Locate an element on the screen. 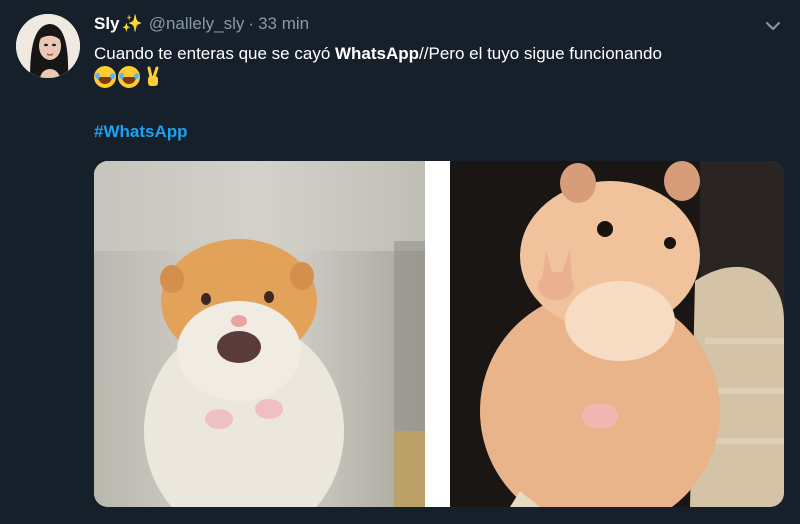 The height and width of the screenshot is (524, 800). timestamp: 33 min is located at coordinates (283, 24).